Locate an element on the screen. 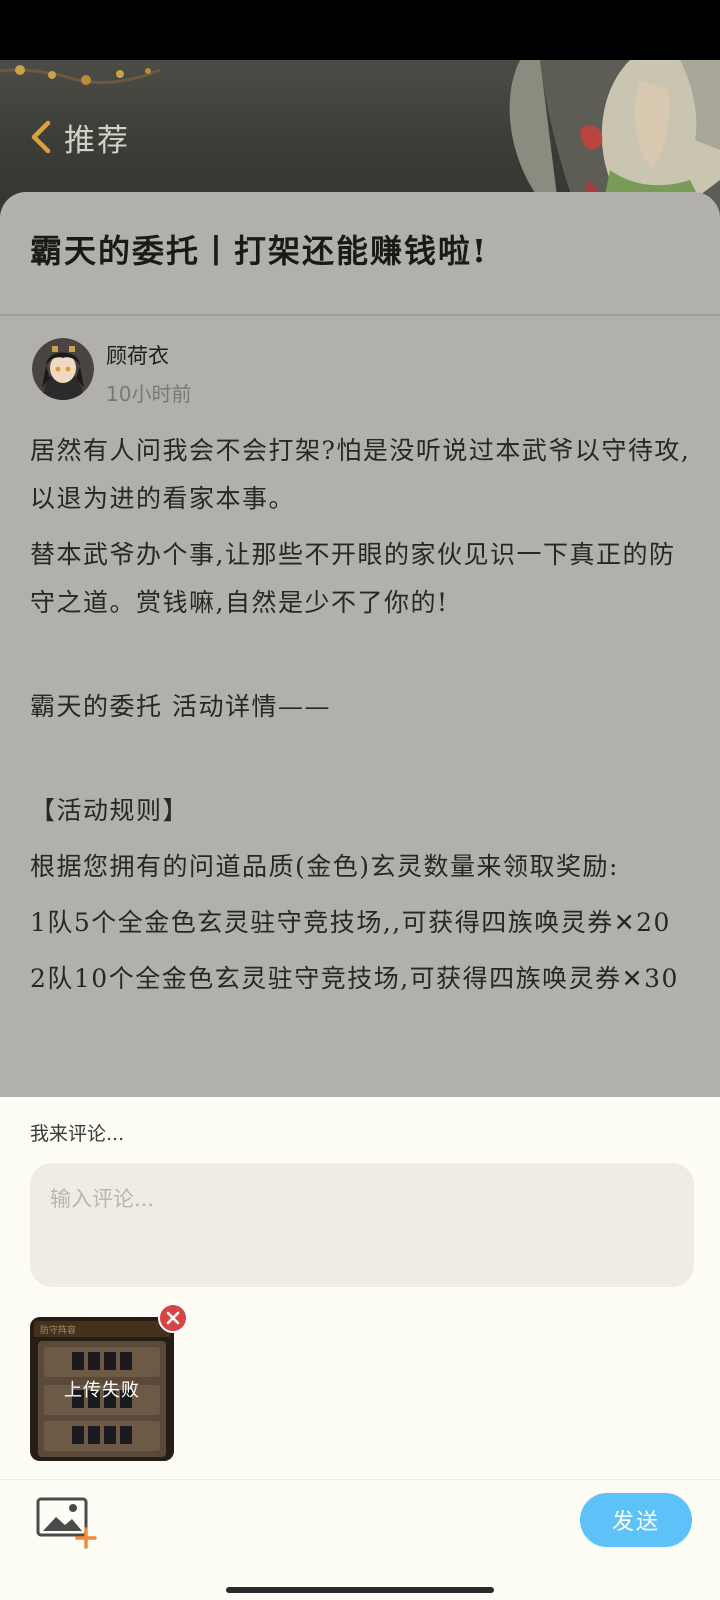  add-image-icon is located at coordinates (66, 1523).